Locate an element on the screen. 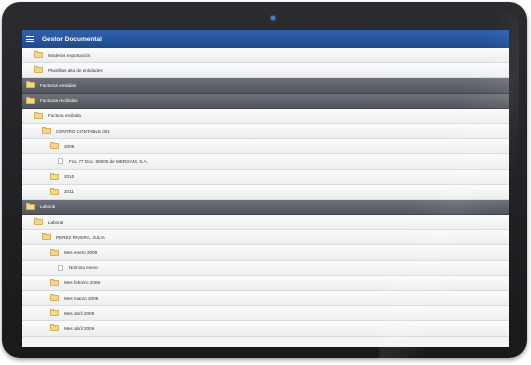 This screenshot has height=365, width=531. tree-row-label: 2011 is located at coordinates (69, 192).